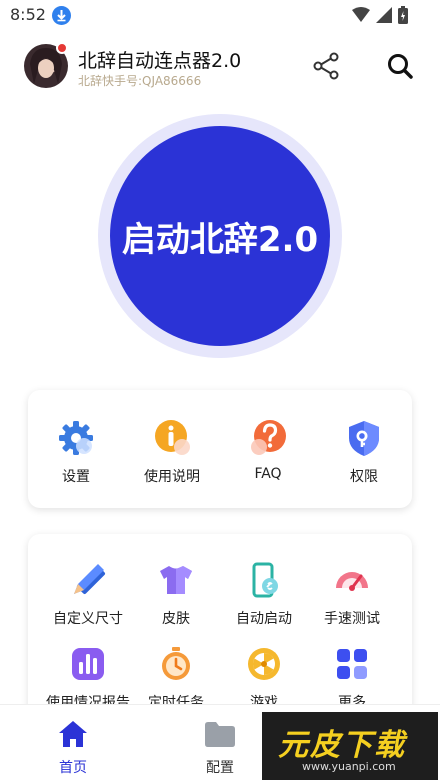 Image resolution: width=440 pixels, height=782 pixels. I want to click on quick-action-label: FAQ, so click(268, 474).